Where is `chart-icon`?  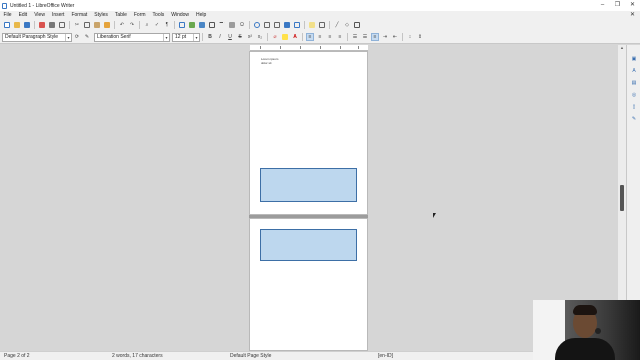
chart-icon is located at coordinates (202, 25).